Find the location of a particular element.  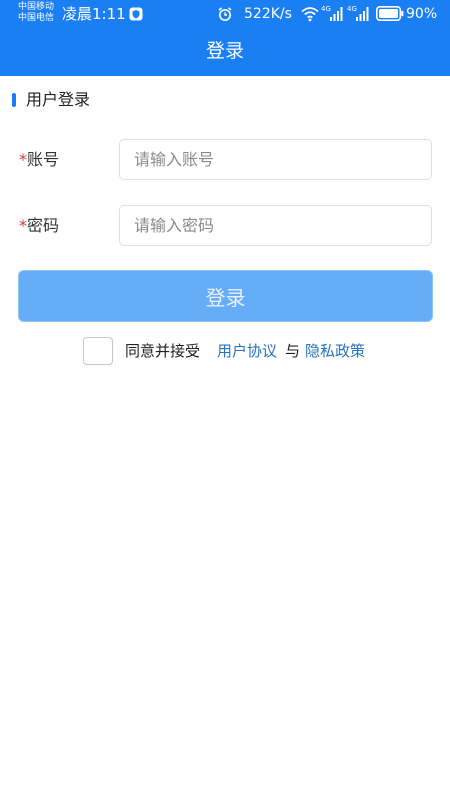

shield-icon is located at coordinates (136, 14).